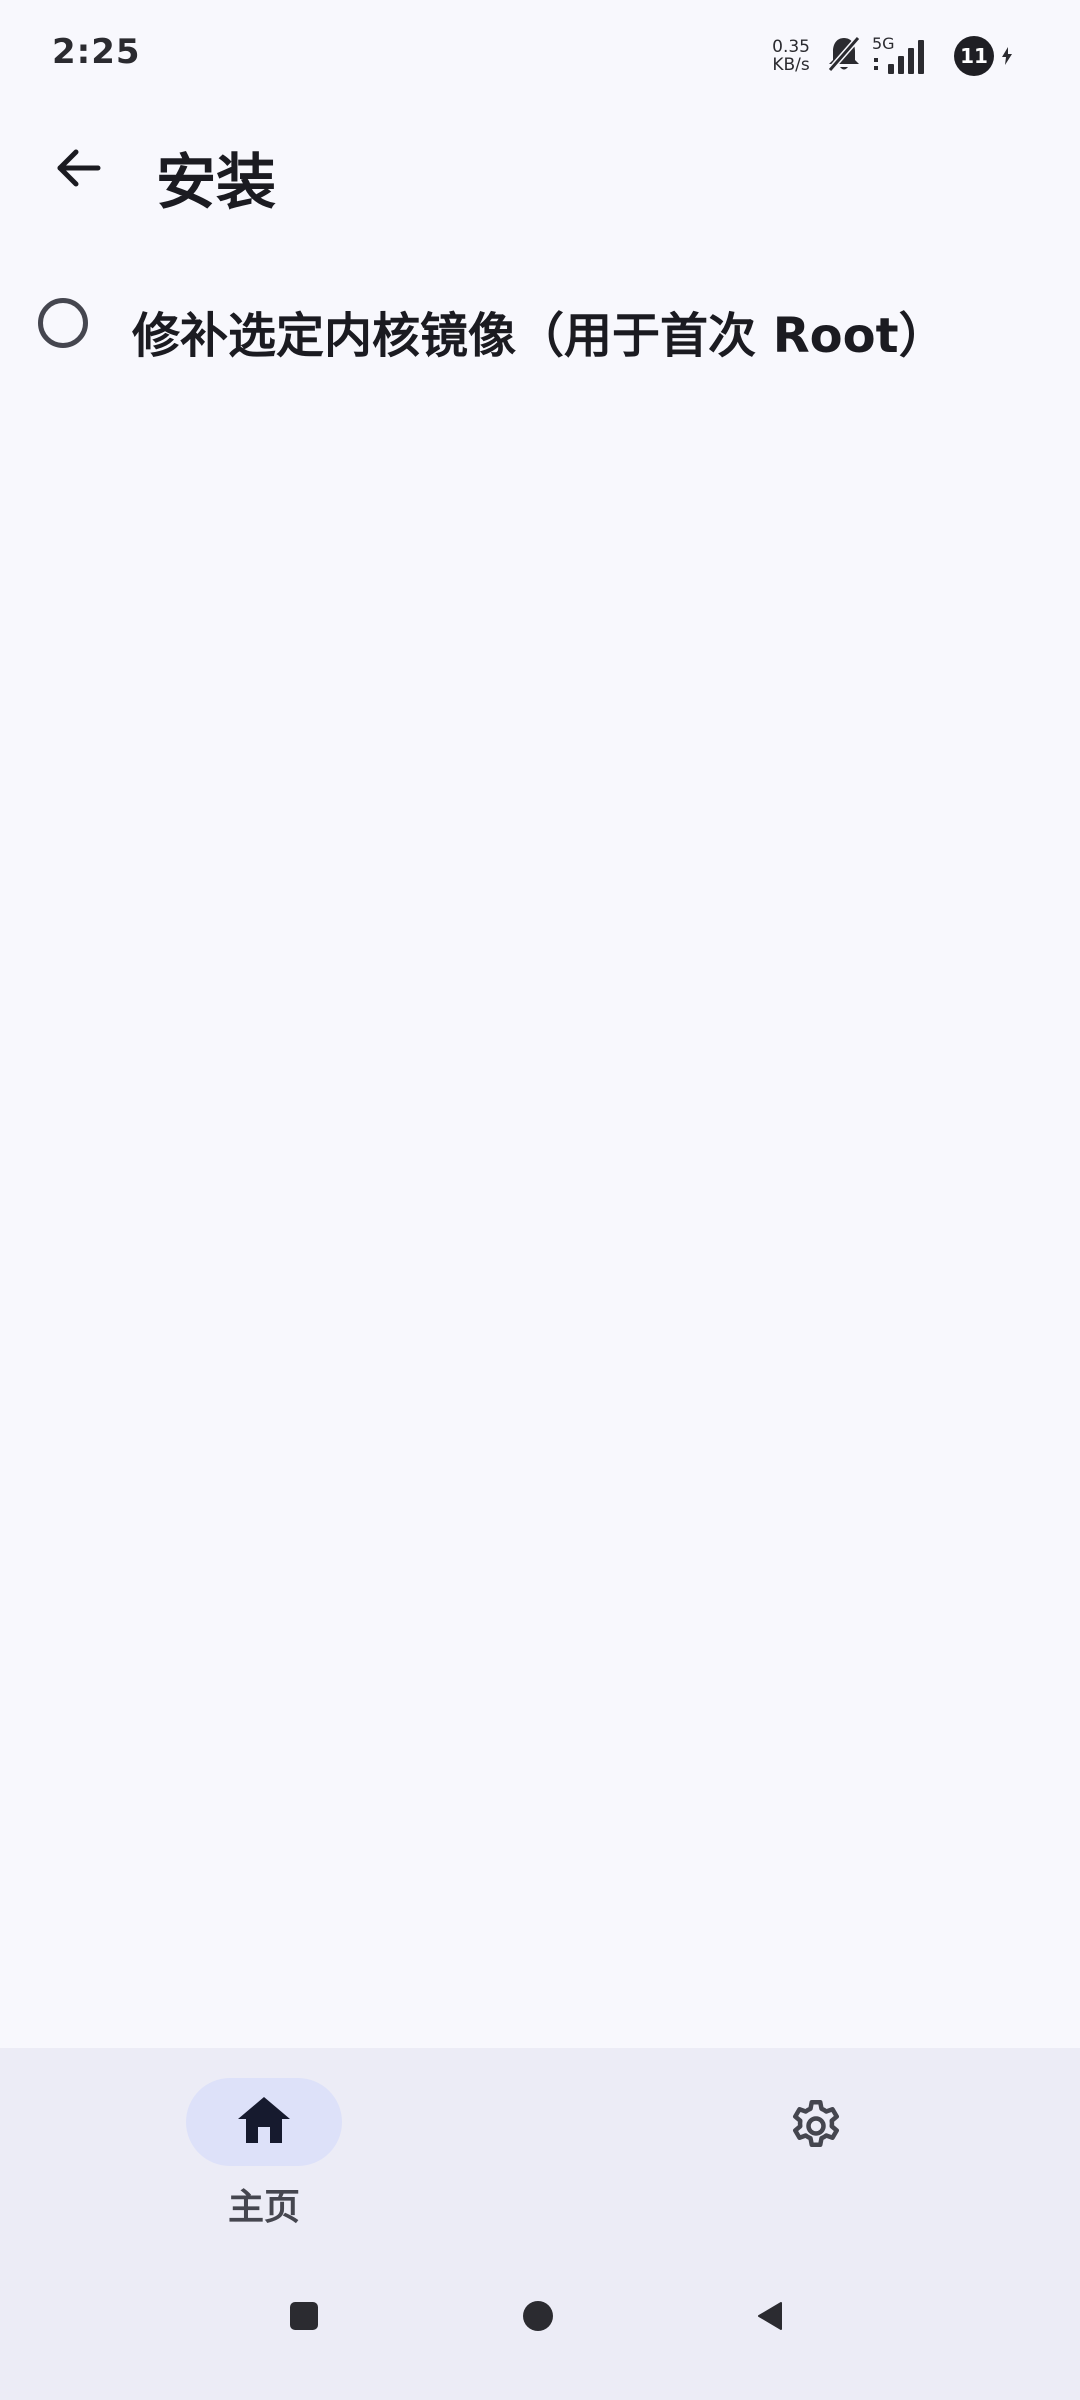 The height and width of the screenshot is (2400, 1080). I want to click on system-navigation-bar, so click(540, 2325).